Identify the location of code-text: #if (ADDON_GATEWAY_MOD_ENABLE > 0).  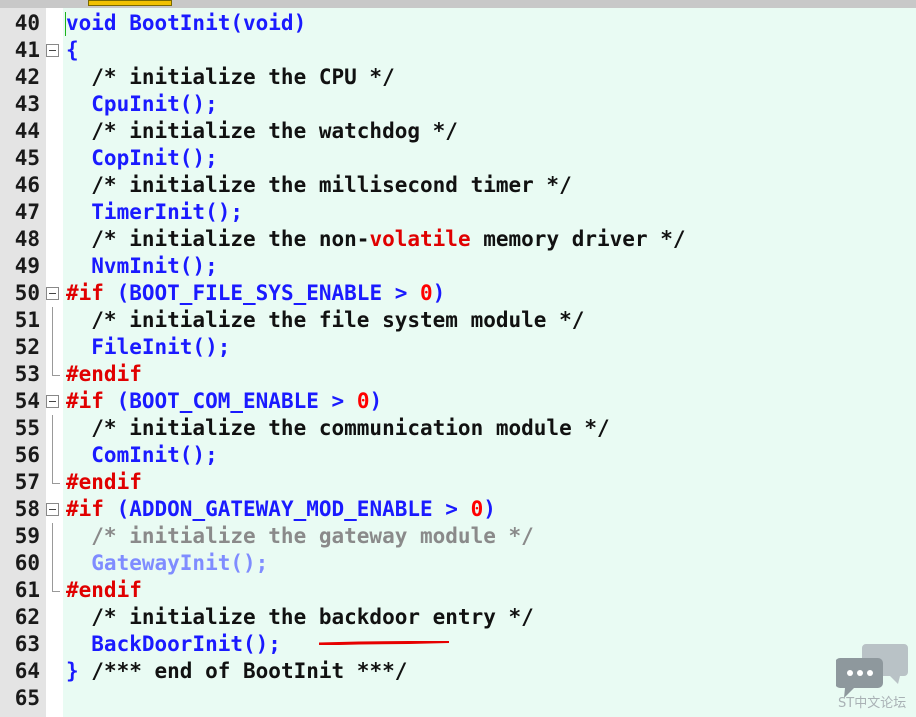
(281, 509).